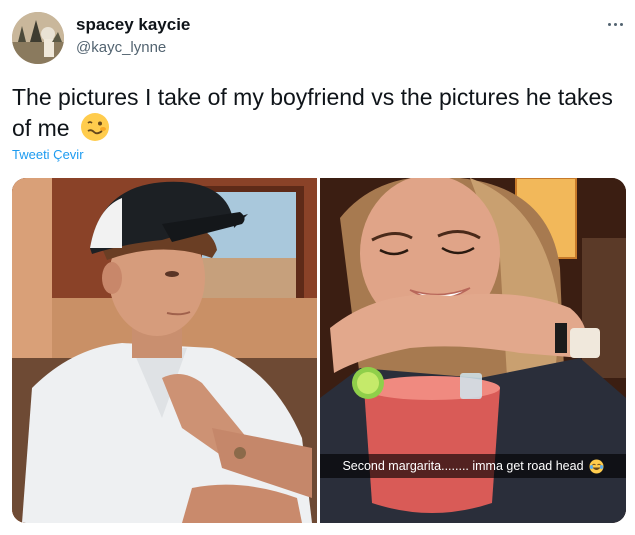  Describe the element at coordinates (95, 130) in the screenshot. I see `woozy-face-emoji-icon` at that location.